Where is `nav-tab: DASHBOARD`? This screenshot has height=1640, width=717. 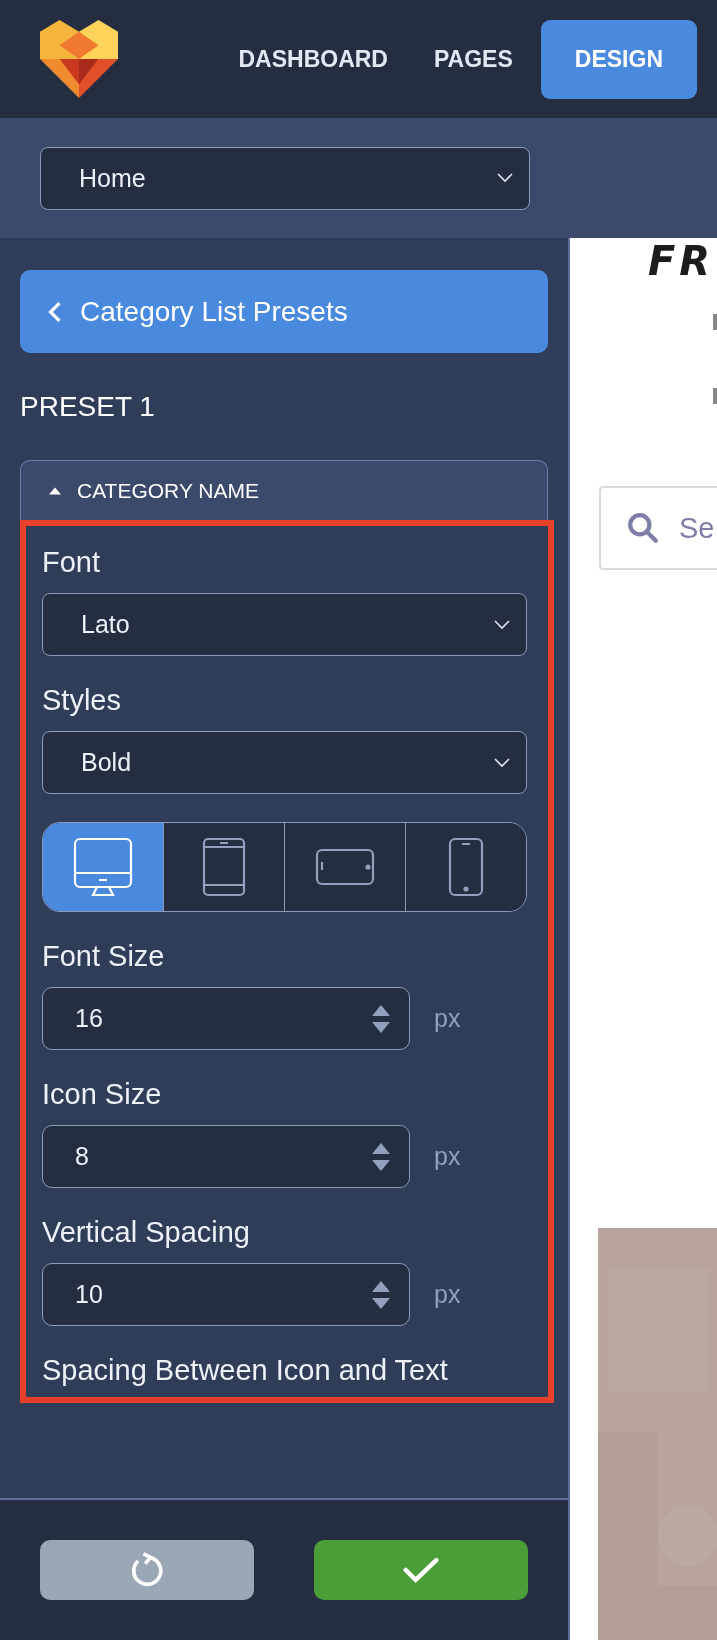
nav-tab: DASHBOARD is located at coordinates (313, 59).